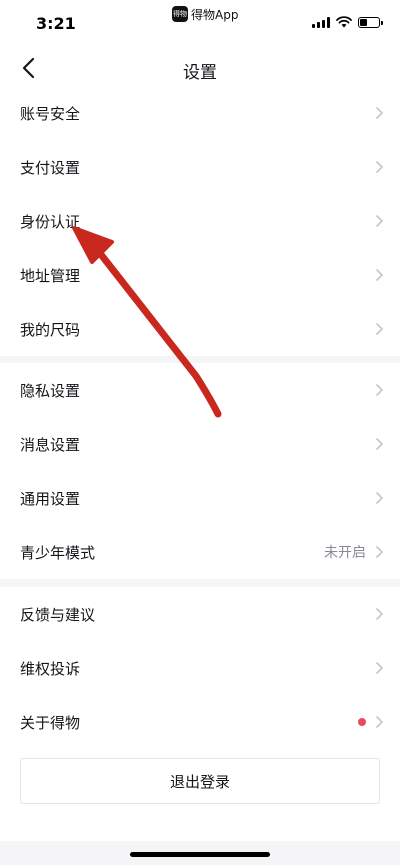 This screenshot has height=865, width=400. Describe the element at coordinates (200, 781) in the screenshot. I see `logout-button: 退出登录` at that location.